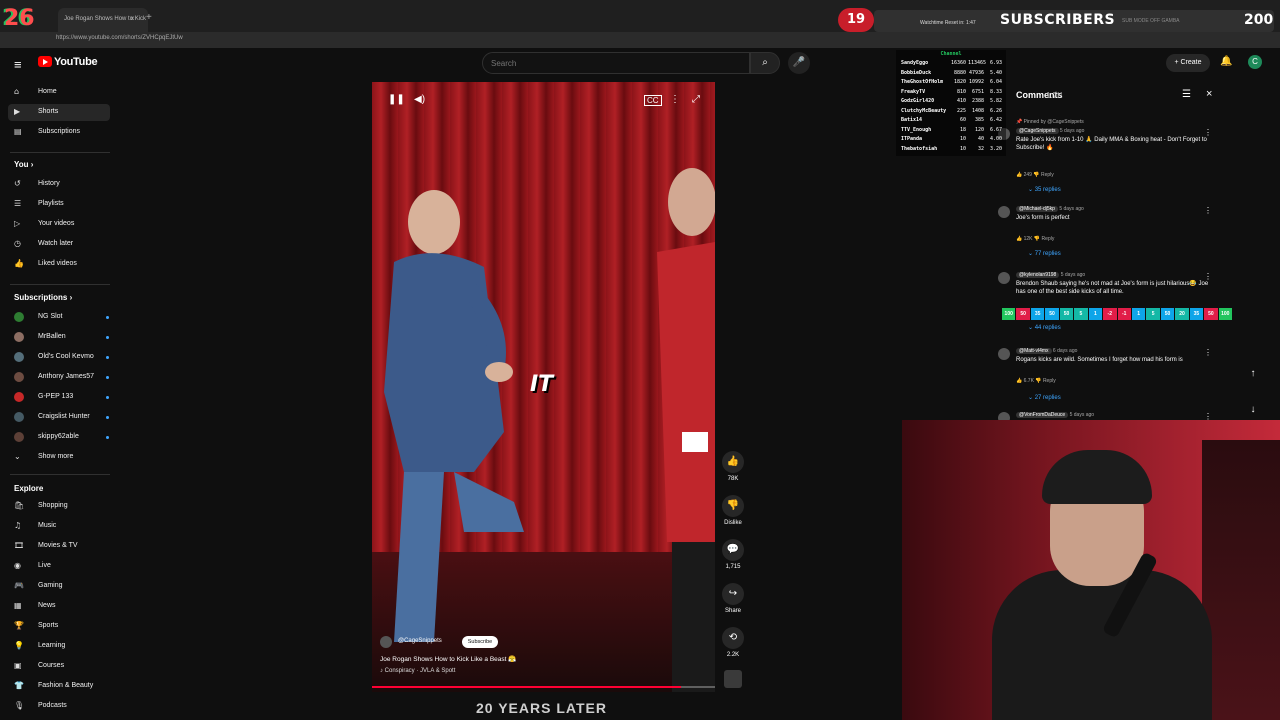 This screenshot has width=1280, height=720. I want to click on stats-value-a: 10, so click(962, 148).